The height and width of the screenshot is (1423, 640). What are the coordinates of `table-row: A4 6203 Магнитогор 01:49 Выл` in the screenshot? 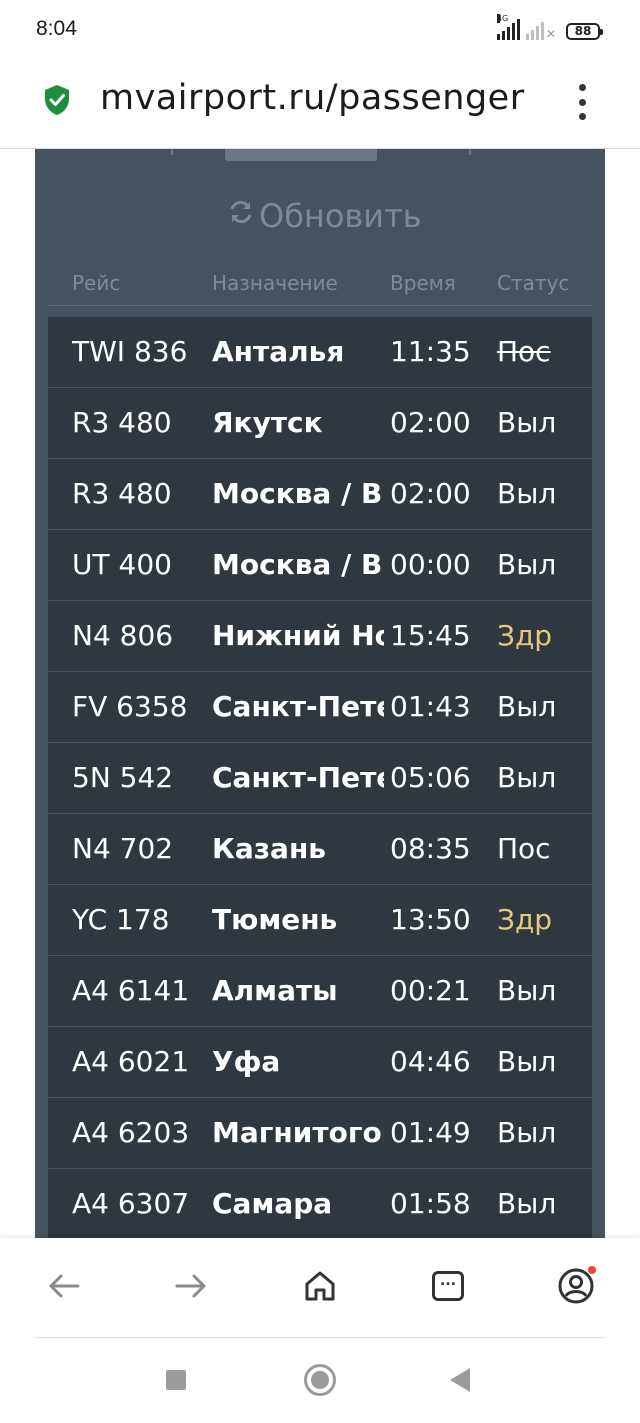 It's located at (320, 1133).